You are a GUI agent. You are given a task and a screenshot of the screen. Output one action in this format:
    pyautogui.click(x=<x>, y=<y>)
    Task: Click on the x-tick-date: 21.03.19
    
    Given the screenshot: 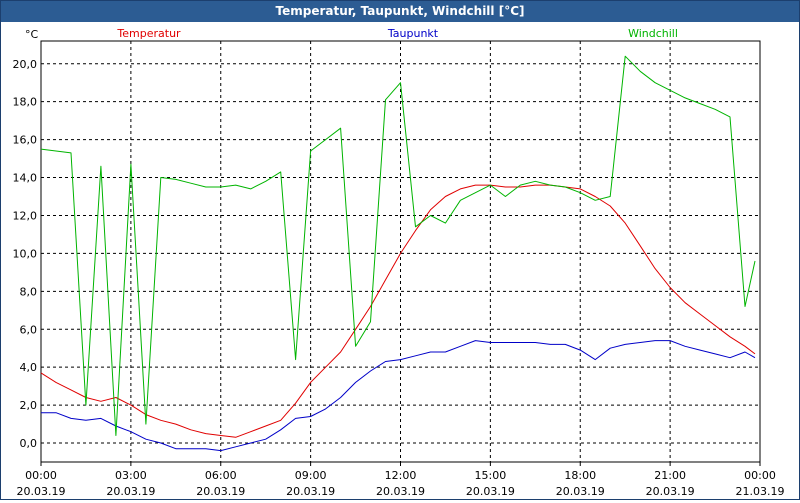 What is the action you would take?
    pyautogui.click(x=760, y=491)
    